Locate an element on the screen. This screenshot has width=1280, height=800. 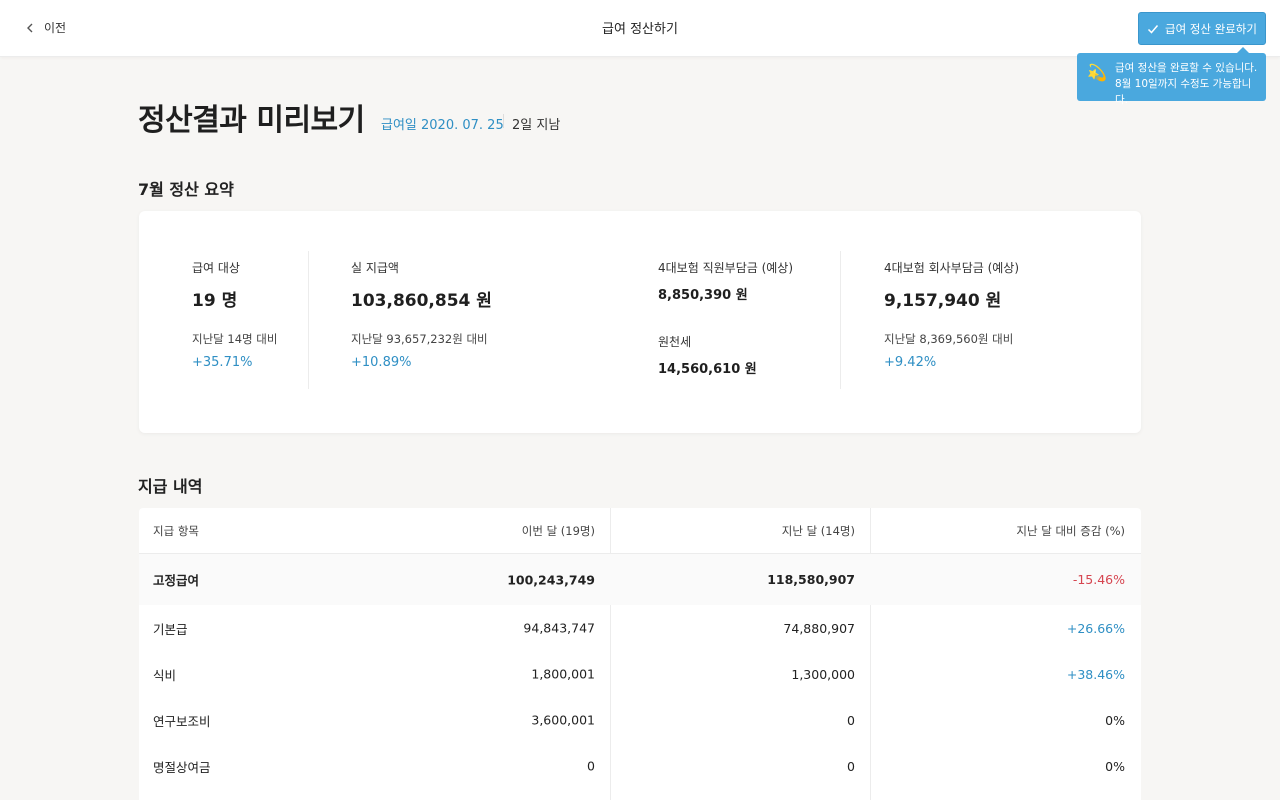
row-item: 식비 is located at coordinates (165, 675).